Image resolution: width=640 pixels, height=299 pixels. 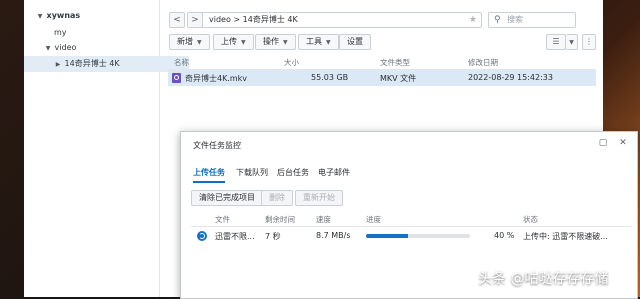 What do you see at coordinates (106, 33) in the screenshot?
I see `tree-item-my: my` at bounding box center [106, 33].